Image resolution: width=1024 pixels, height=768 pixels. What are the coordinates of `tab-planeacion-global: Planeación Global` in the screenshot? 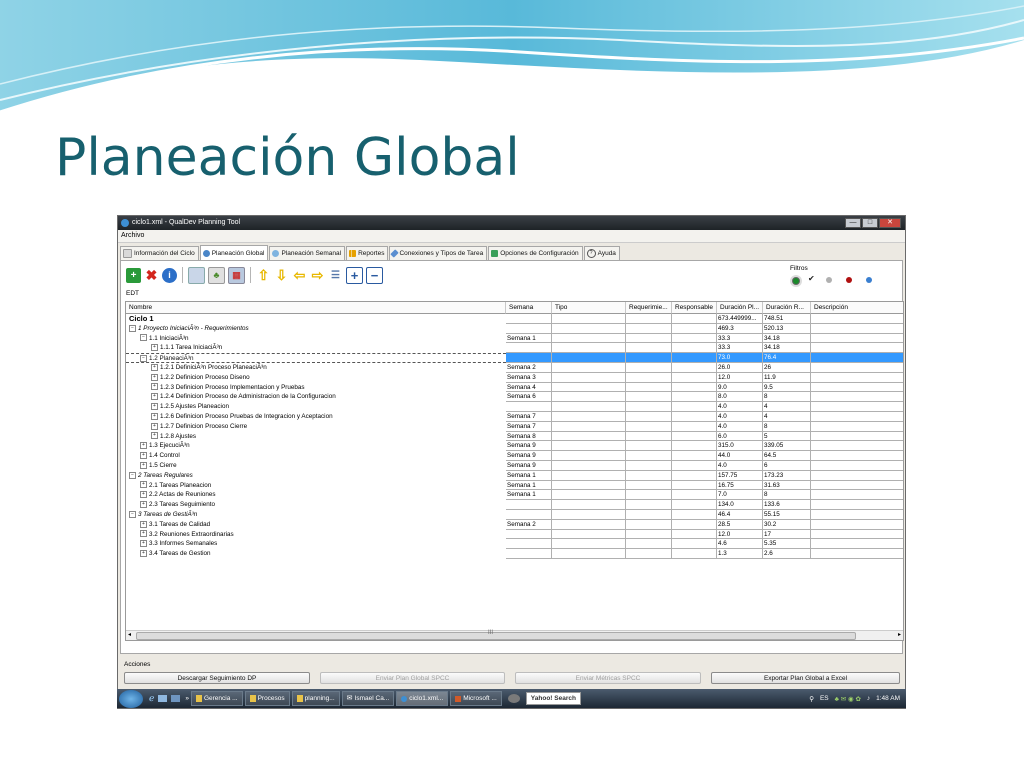 It's located at (234, 253).